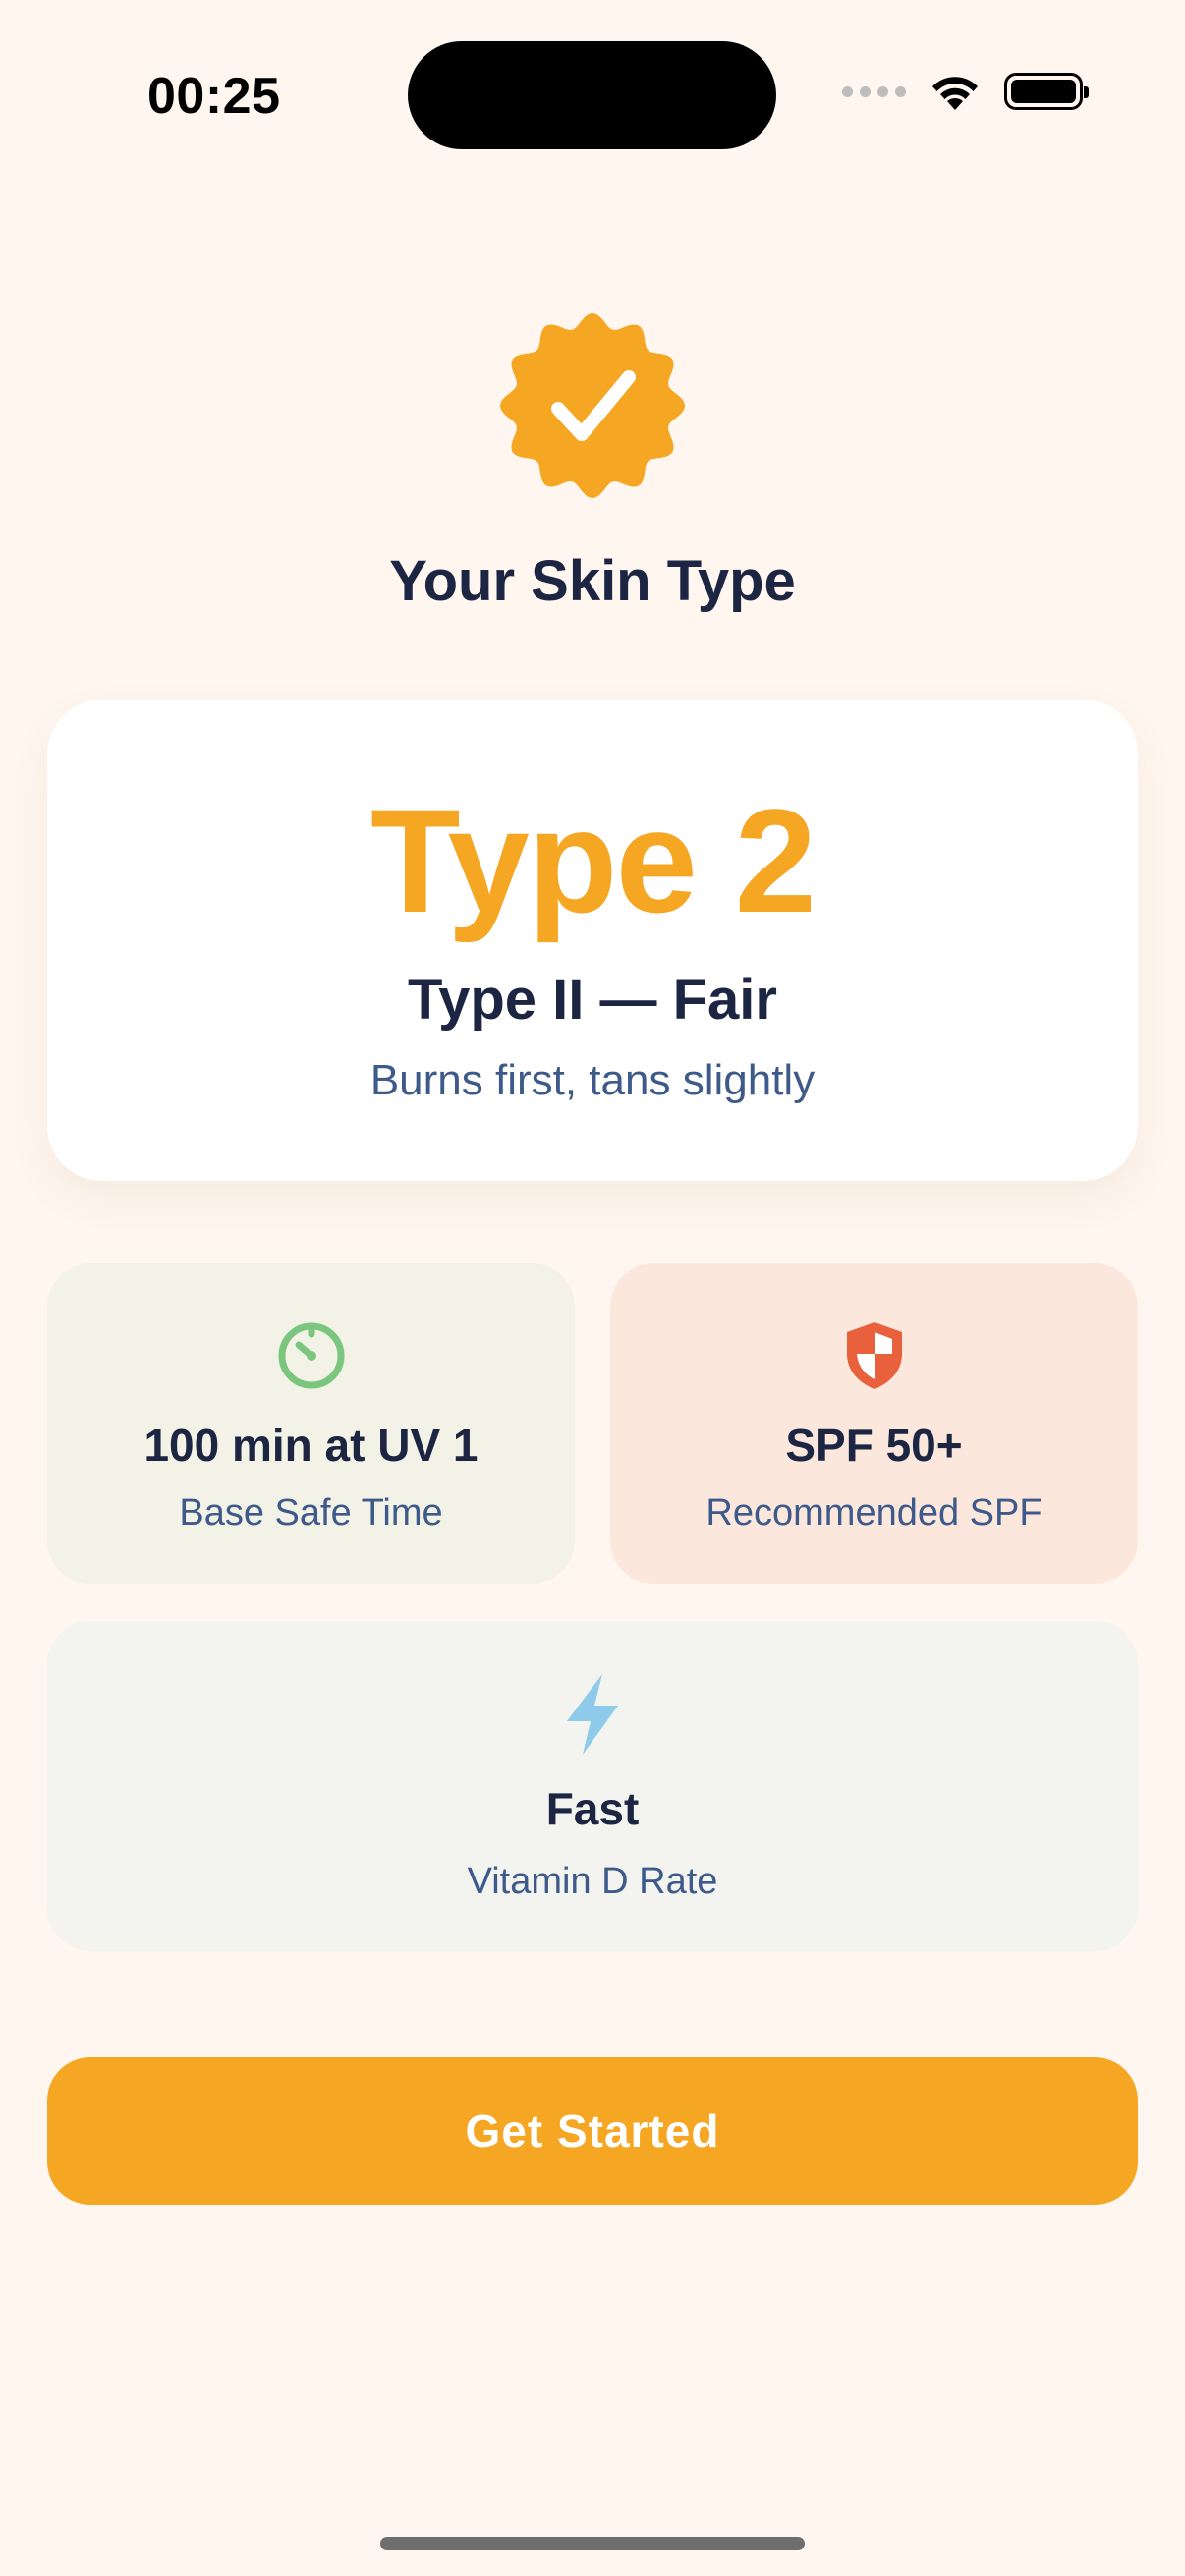 The image size is (1185, 2576). Describe the element at coordinates (874, 1355) in the screenshot. I see `shield-icon` at that location.